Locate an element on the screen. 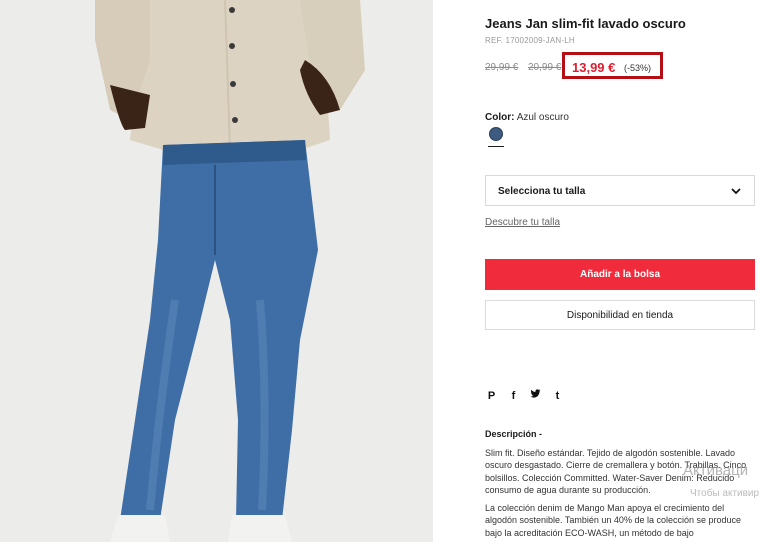  facebook-icon: f is located at coordinates (513, 396).